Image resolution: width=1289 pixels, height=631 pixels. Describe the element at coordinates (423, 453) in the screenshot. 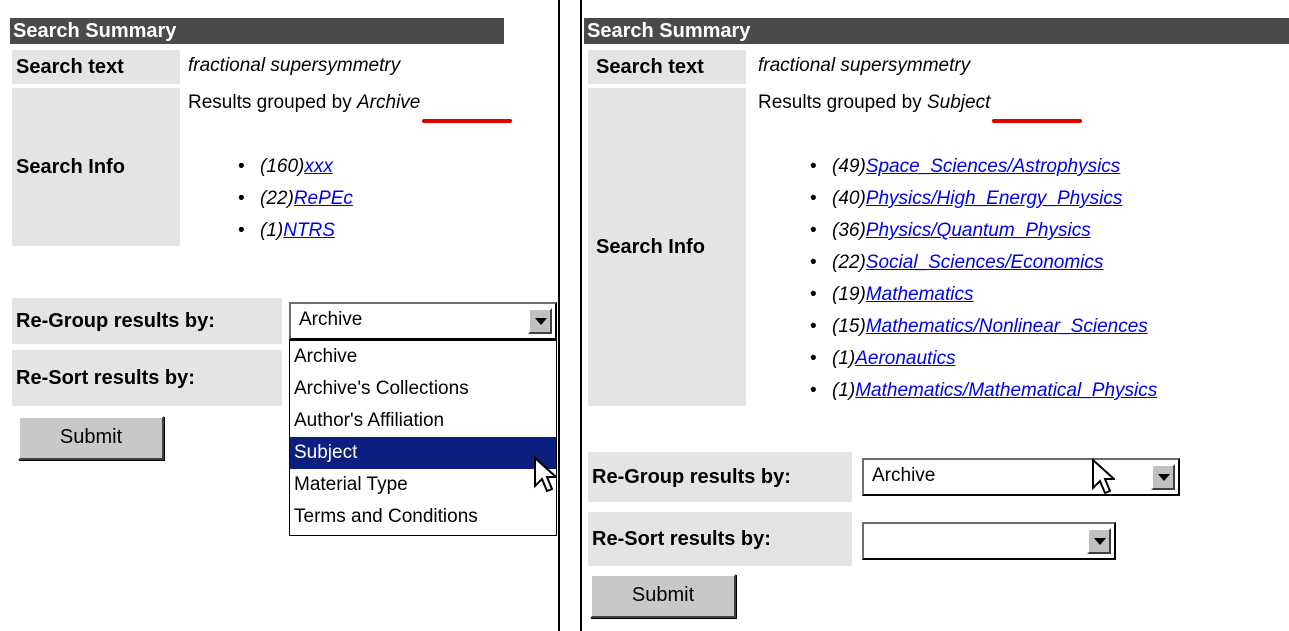

I see `dropdown-option-selected: Subject` at that location.